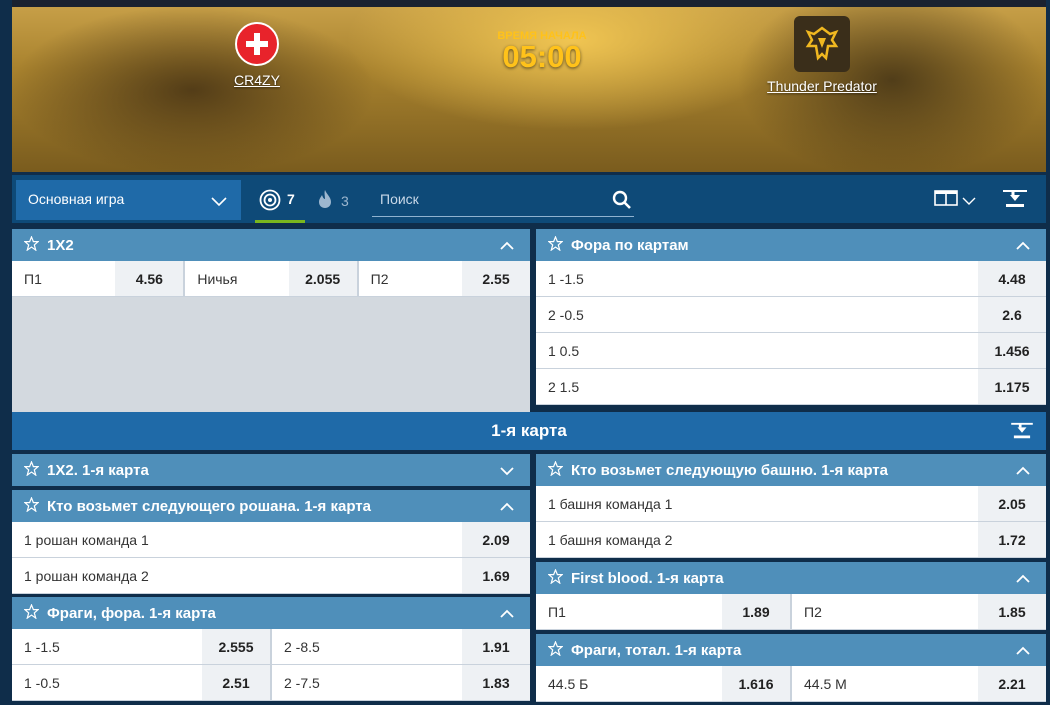 This screenshot has height=705, width=1050. What do you see at coordinates (756, 683) in the screenshot?
I see `odd-over: 1.616` at bounding box center [756, 683].